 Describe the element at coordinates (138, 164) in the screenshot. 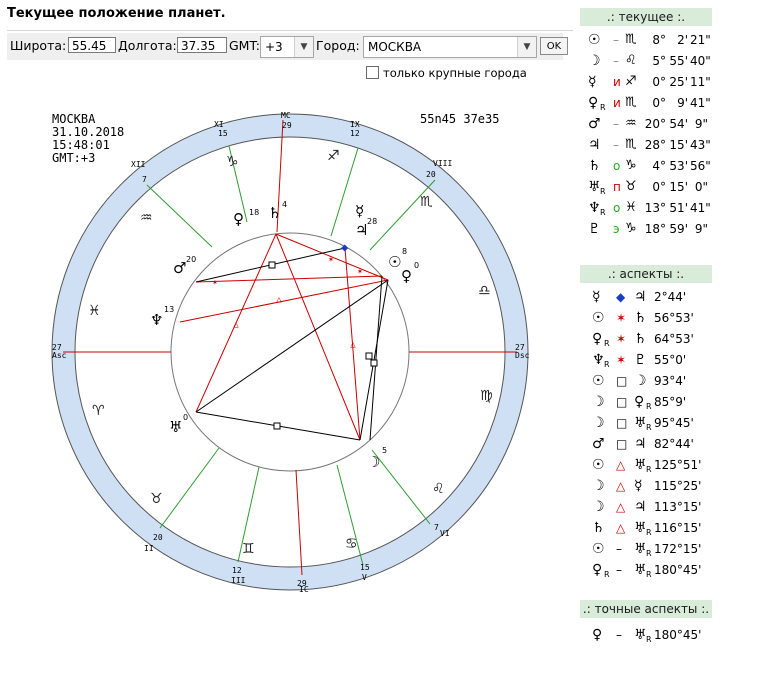

I see `house-xii-label: XII` at that location.